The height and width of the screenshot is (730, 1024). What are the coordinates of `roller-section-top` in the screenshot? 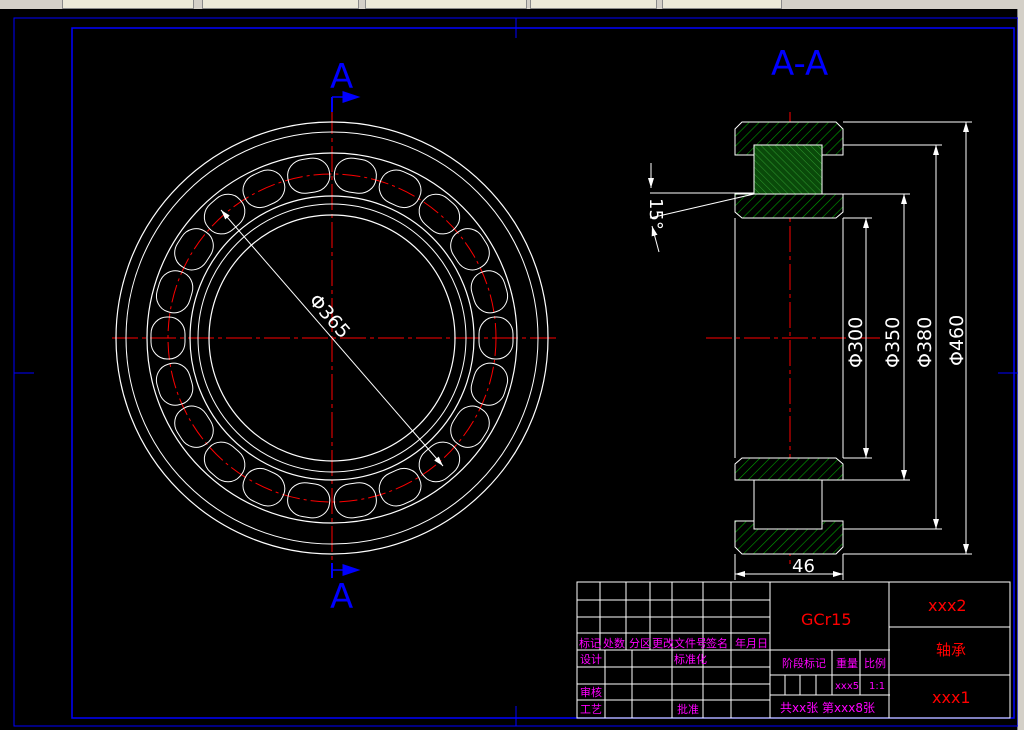 It's located at (788, 169).